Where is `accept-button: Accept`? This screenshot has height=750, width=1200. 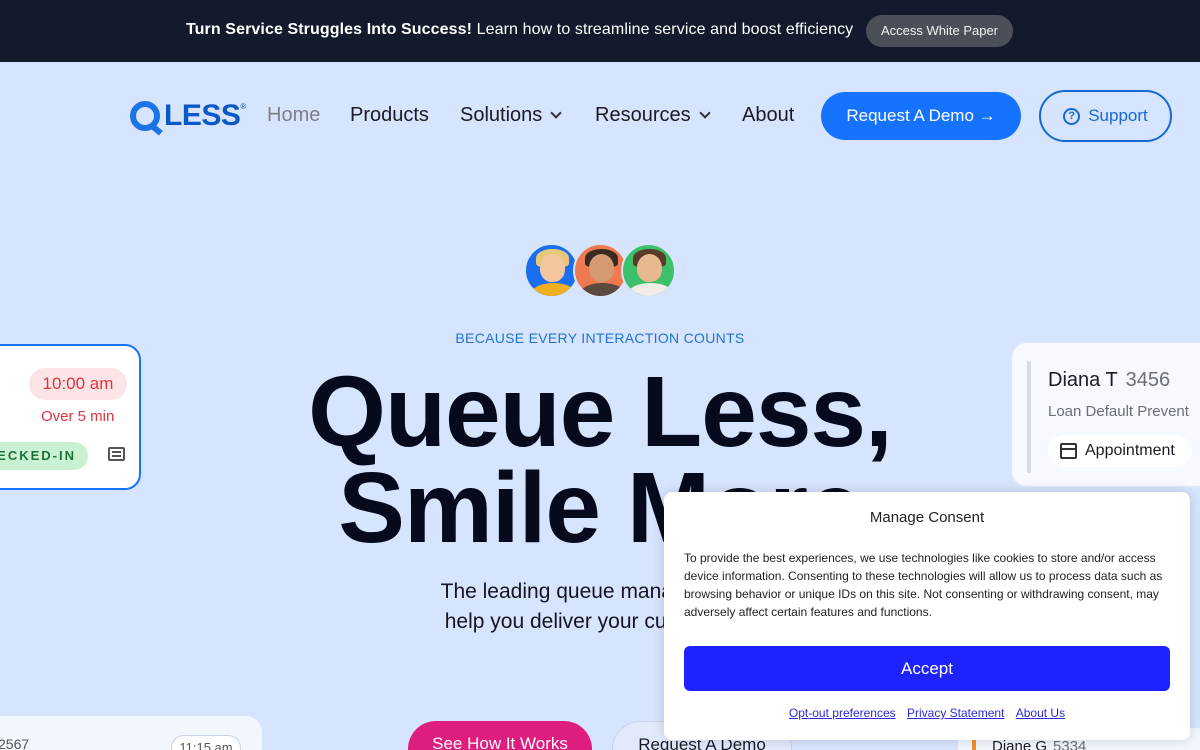
accept-button: Accept is located at coordinates (927, 668).